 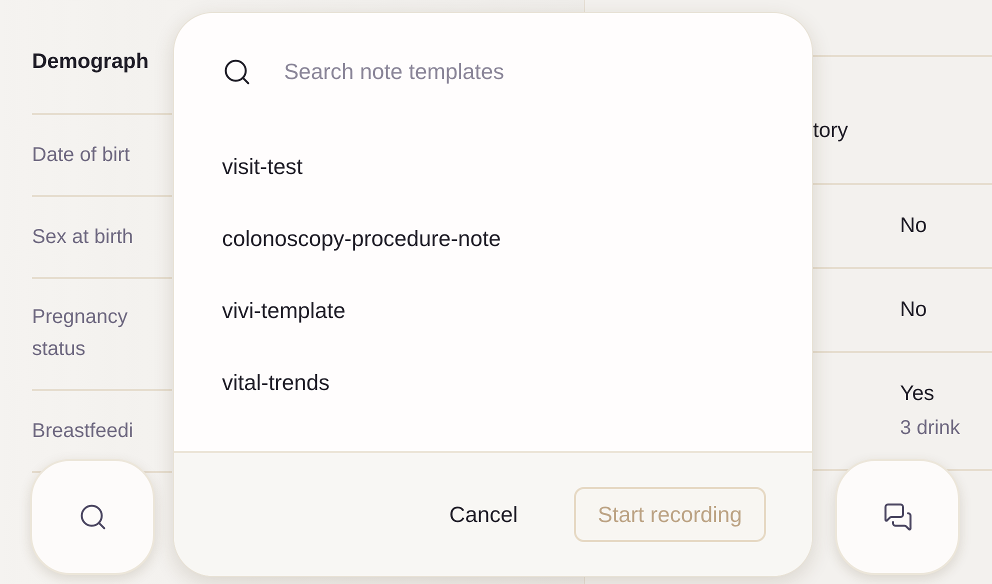 I want to click on template-item: vivi-template, so click(x=503, y=311).